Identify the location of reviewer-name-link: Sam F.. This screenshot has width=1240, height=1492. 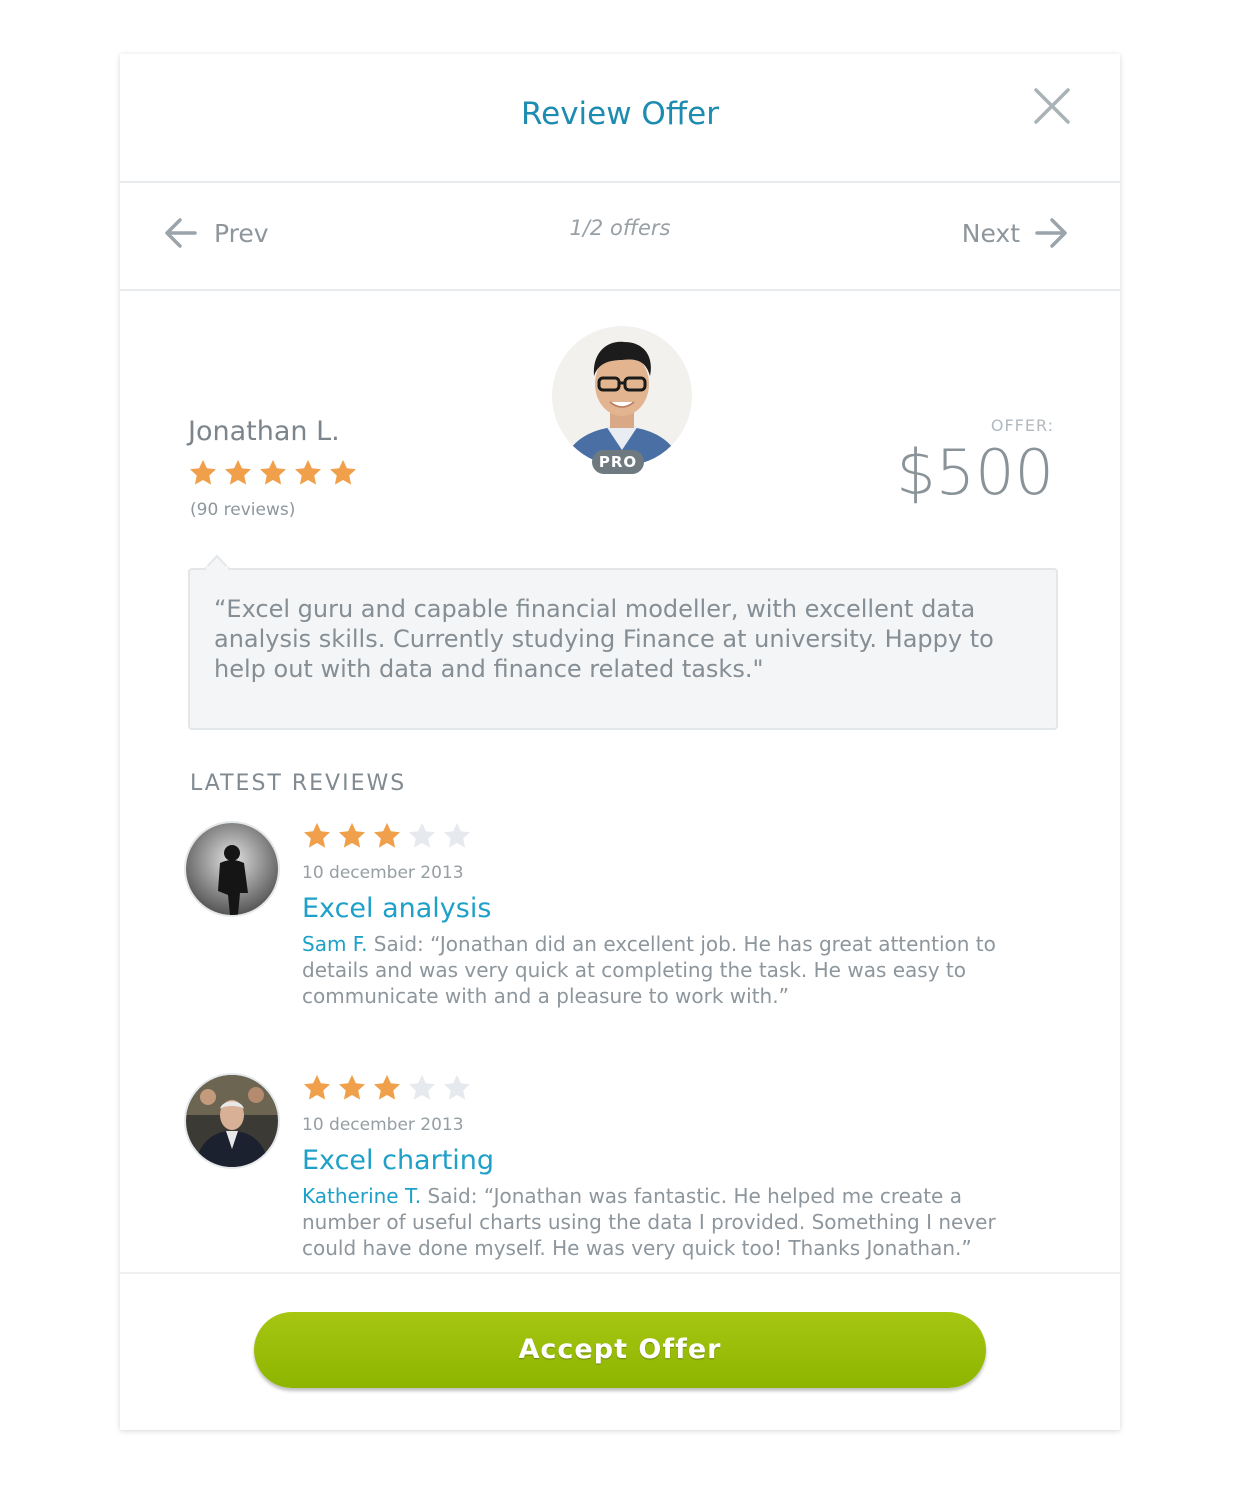
(334, 944).